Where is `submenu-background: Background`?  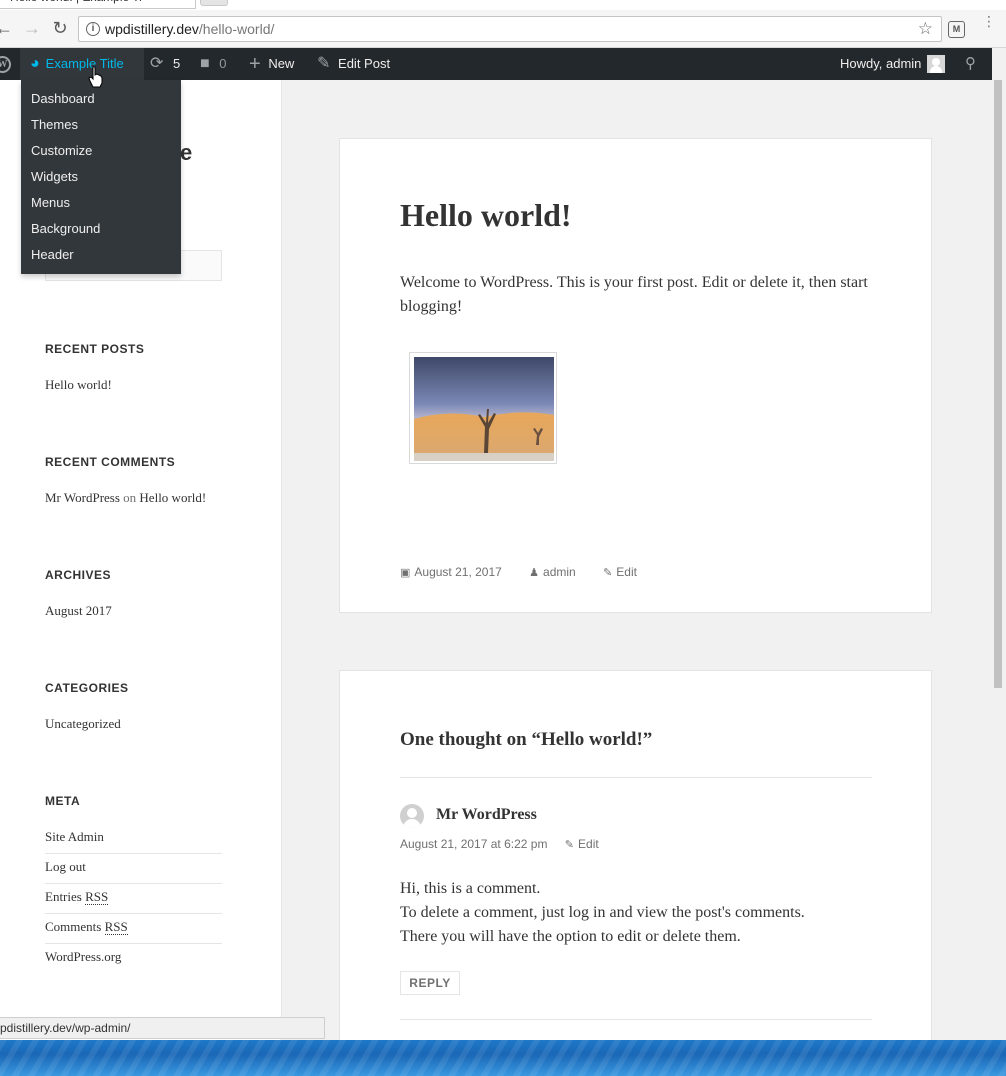 submenu-background: Background is located at coordinates (101, 229).